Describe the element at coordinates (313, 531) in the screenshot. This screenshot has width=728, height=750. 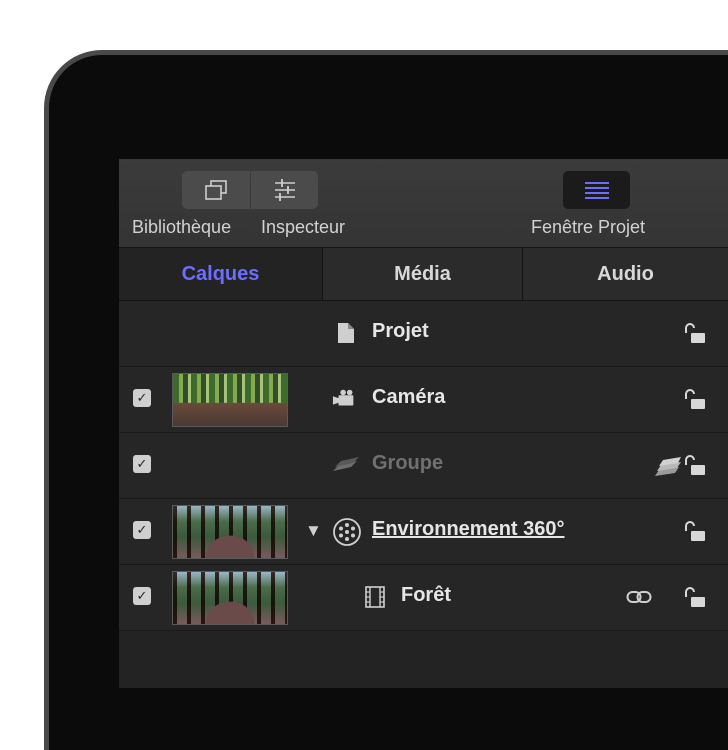
I see `disclosure-triangle-icon: ▼` at that location.